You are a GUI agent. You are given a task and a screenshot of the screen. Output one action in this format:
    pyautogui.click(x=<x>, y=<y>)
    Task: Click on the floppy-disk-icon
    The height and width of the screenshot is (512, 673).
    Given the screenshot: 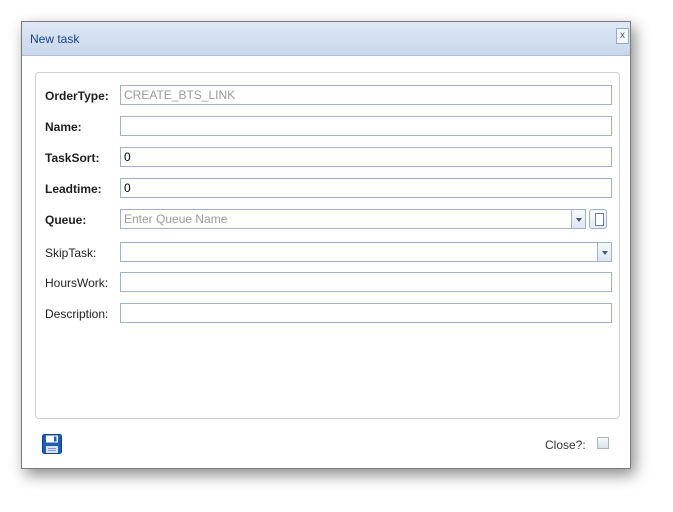 What is the action you would take?
    pyautogui.click(x=52, y=444)
    